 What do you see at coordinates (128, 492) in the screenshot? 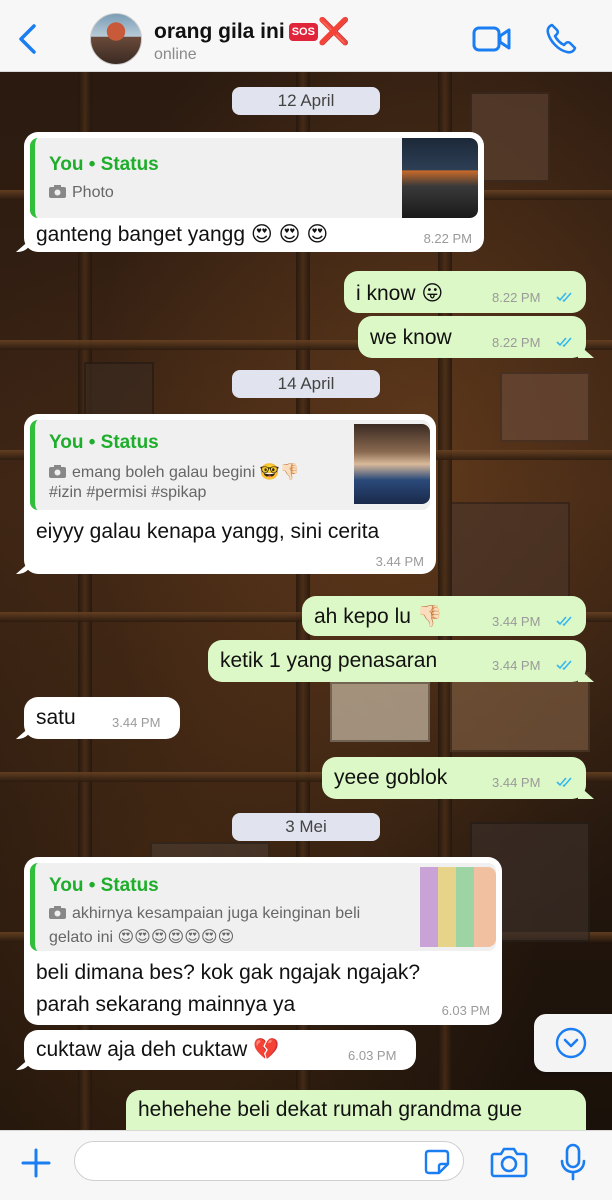
I see `quote-text-line2: #izin #permisi #spikap` at bounding box center [128, 492].